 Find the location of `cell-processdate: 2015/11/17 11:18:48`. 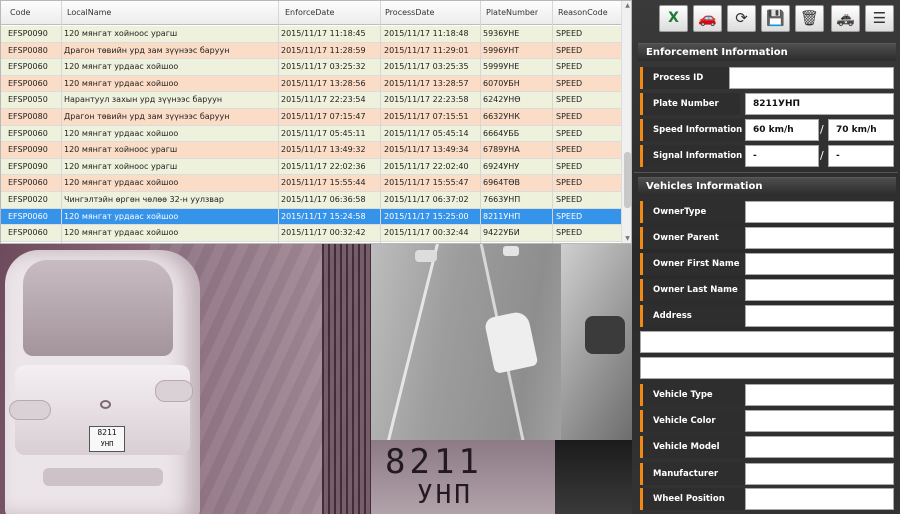

cell-processdate: 2015/11/17 11:18:48 is located at coordinates (426, 33).